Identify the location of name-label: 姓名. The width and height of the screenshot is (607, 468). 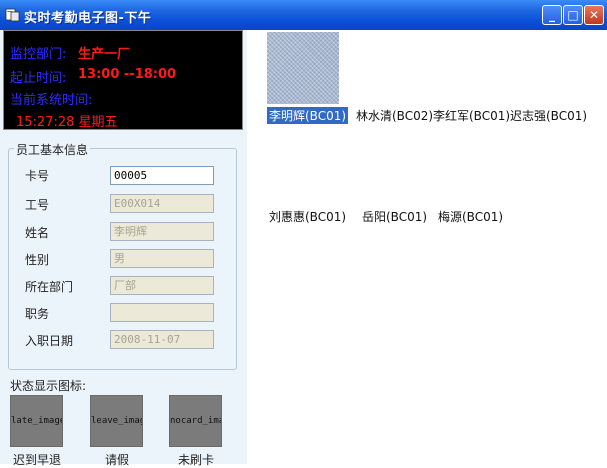
(37, 233).